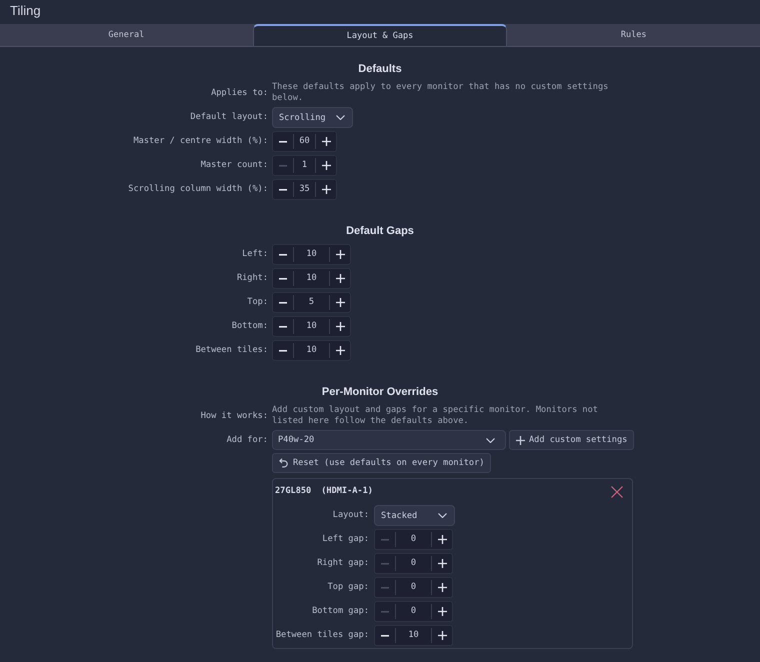 The width and height of the screenshot is (760, 662). What do you see at coordinates (126, 35) in the screenshot?
I see `tab: General` at bounding box center [126, 35].